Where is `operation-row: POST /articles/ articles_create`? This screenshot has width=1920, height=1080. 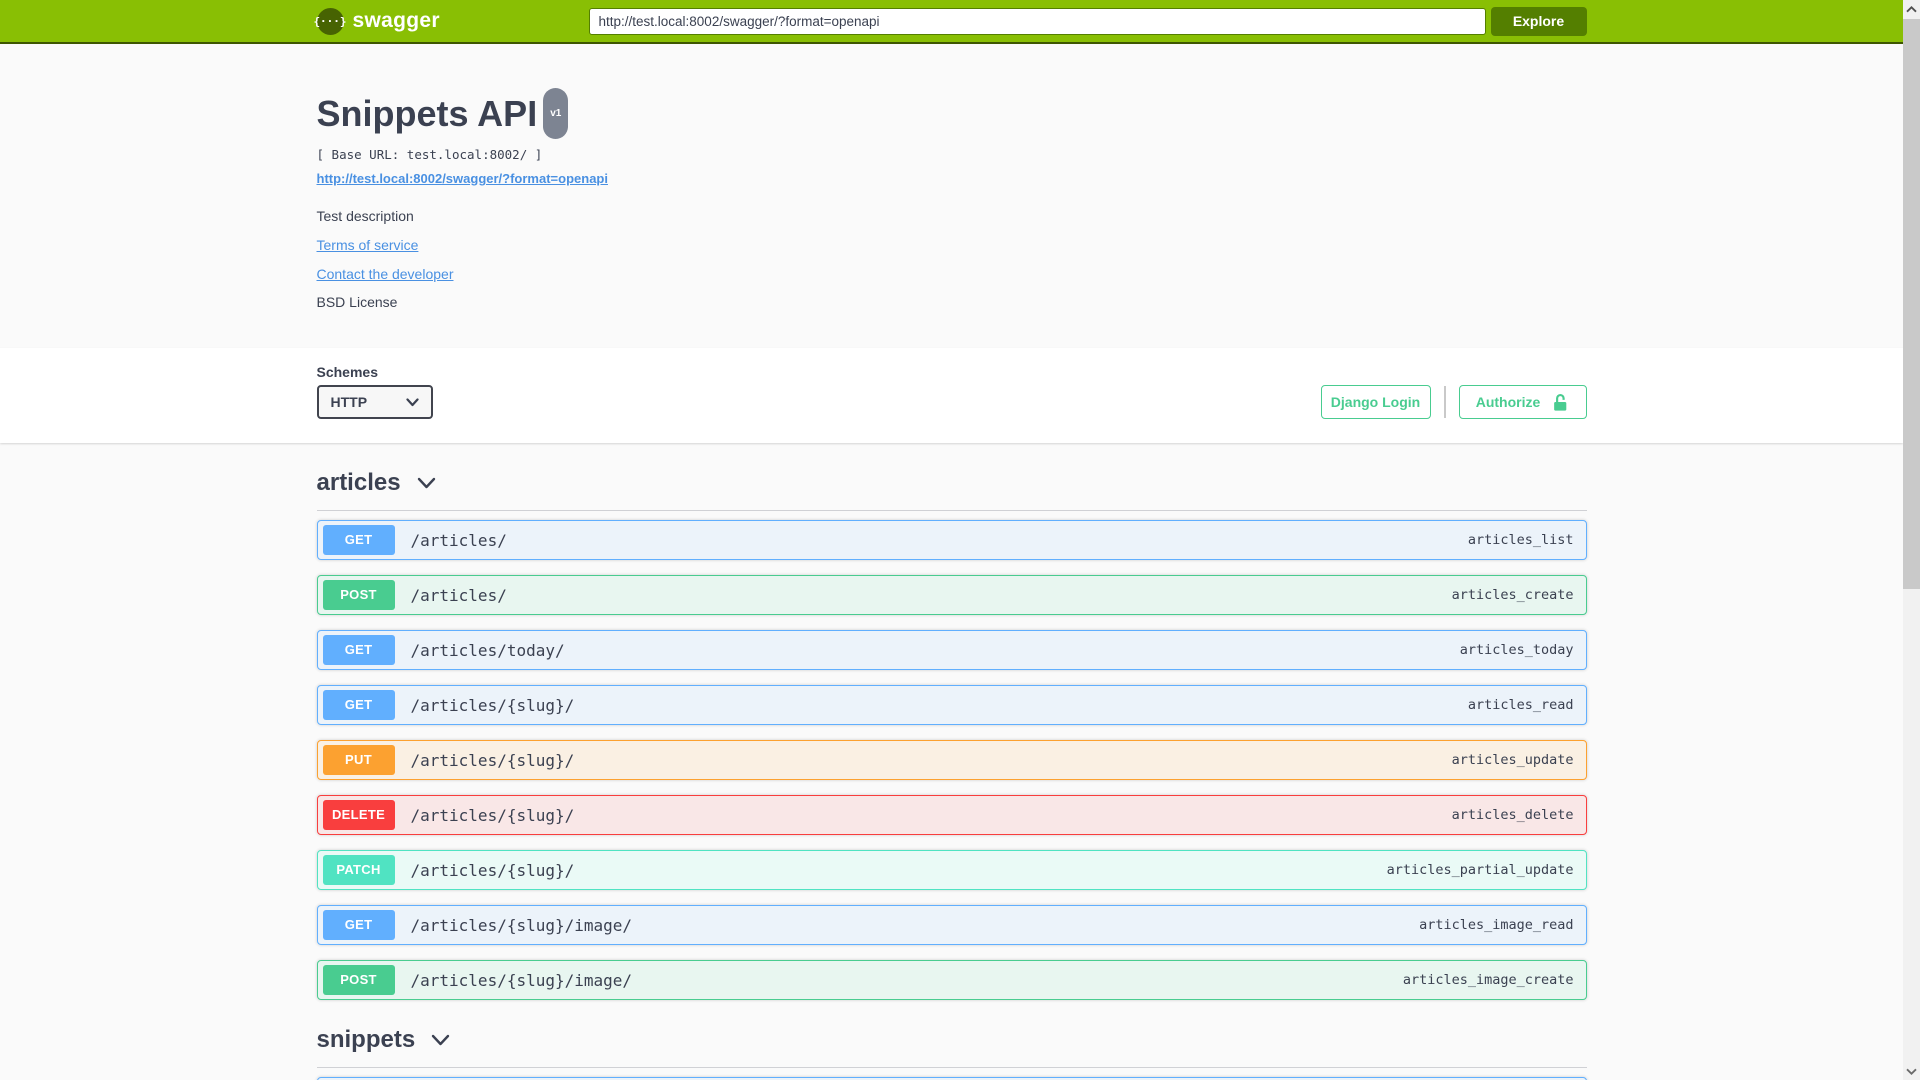 operation-row: POST /articles/ articles_create is located at coordinates (951, 595).